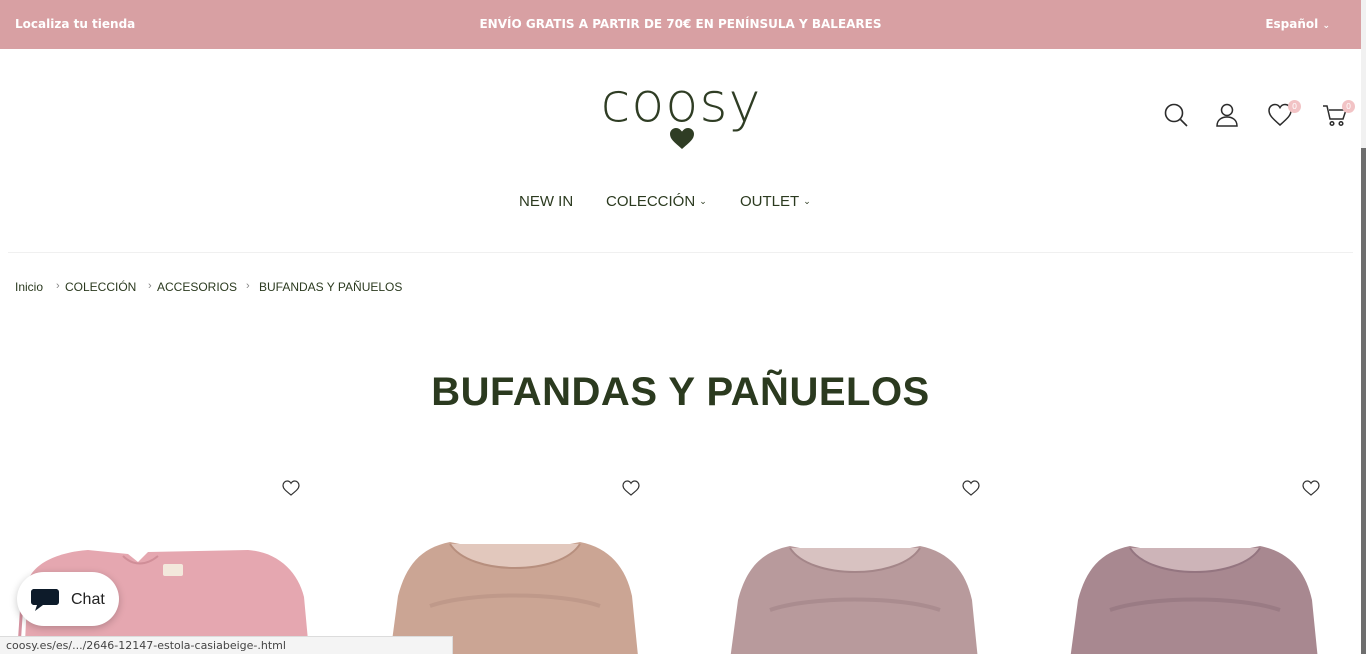 The width and height of the screenshot is (1366, 654). What do you see at coordinates (197, 287) in the screenshot?
I see `breadcrumb-accesorios: ACCESORIOS` at bounding box center [197, 287].